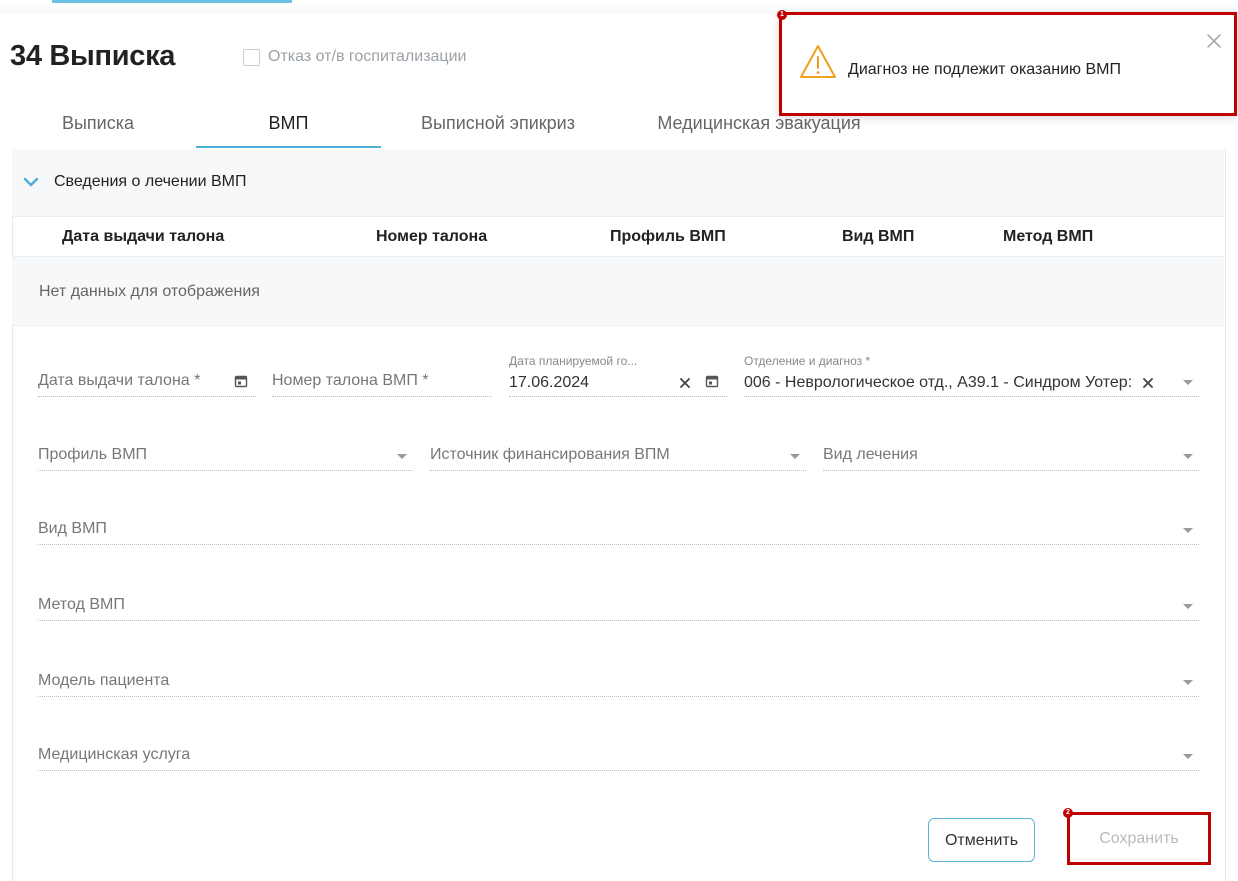 Image resolution: width=1238 pixels, height=881 pixels. I want to click on save-button: Сохранить, so click(1139, 838).